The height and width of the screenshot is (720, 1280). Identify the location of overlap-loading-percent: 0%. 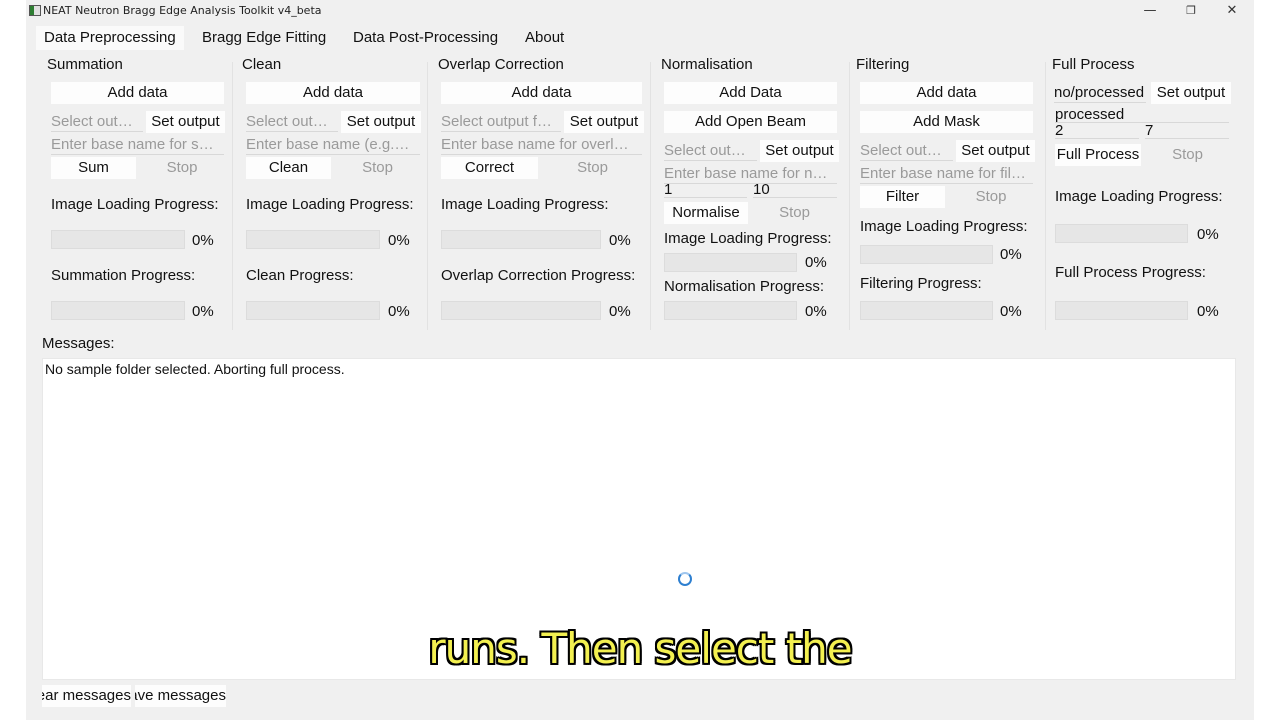
(620, 240).